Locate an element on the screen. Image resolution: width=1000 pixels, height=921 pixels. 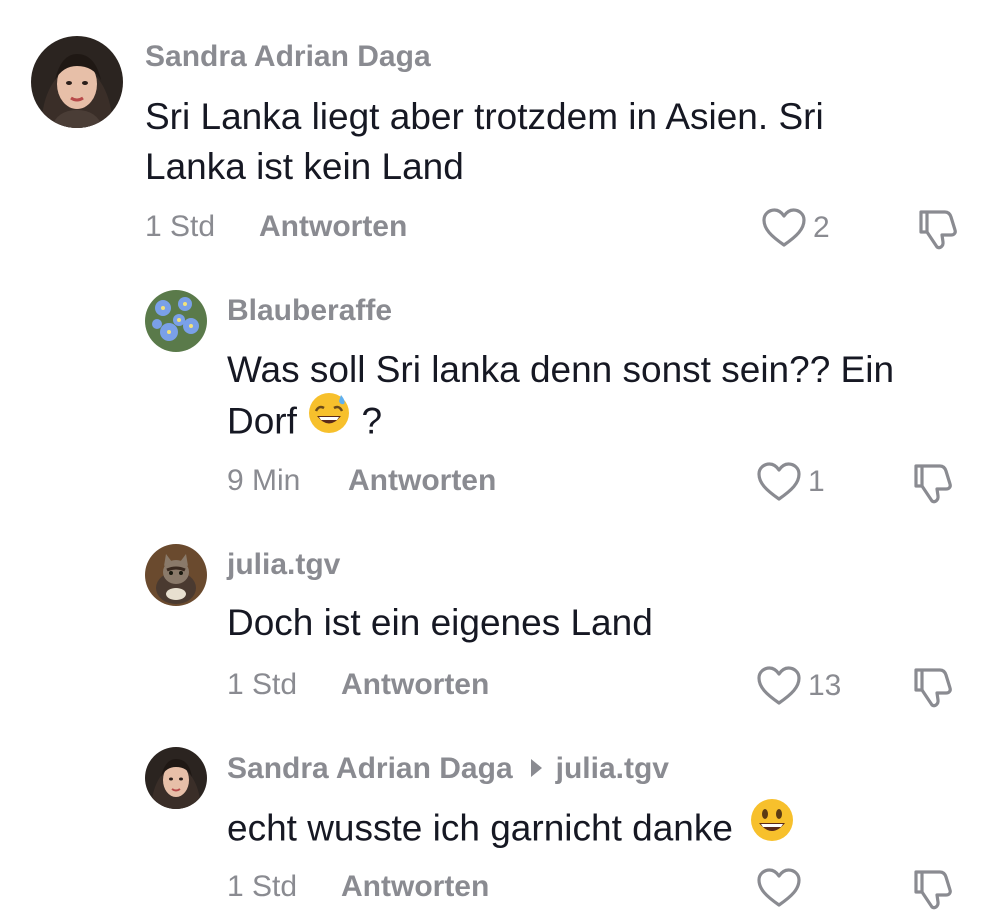
comment-text-line: Was soll Sri lanka denn sonst sein?? Ein is located at coordinates (561, 369).